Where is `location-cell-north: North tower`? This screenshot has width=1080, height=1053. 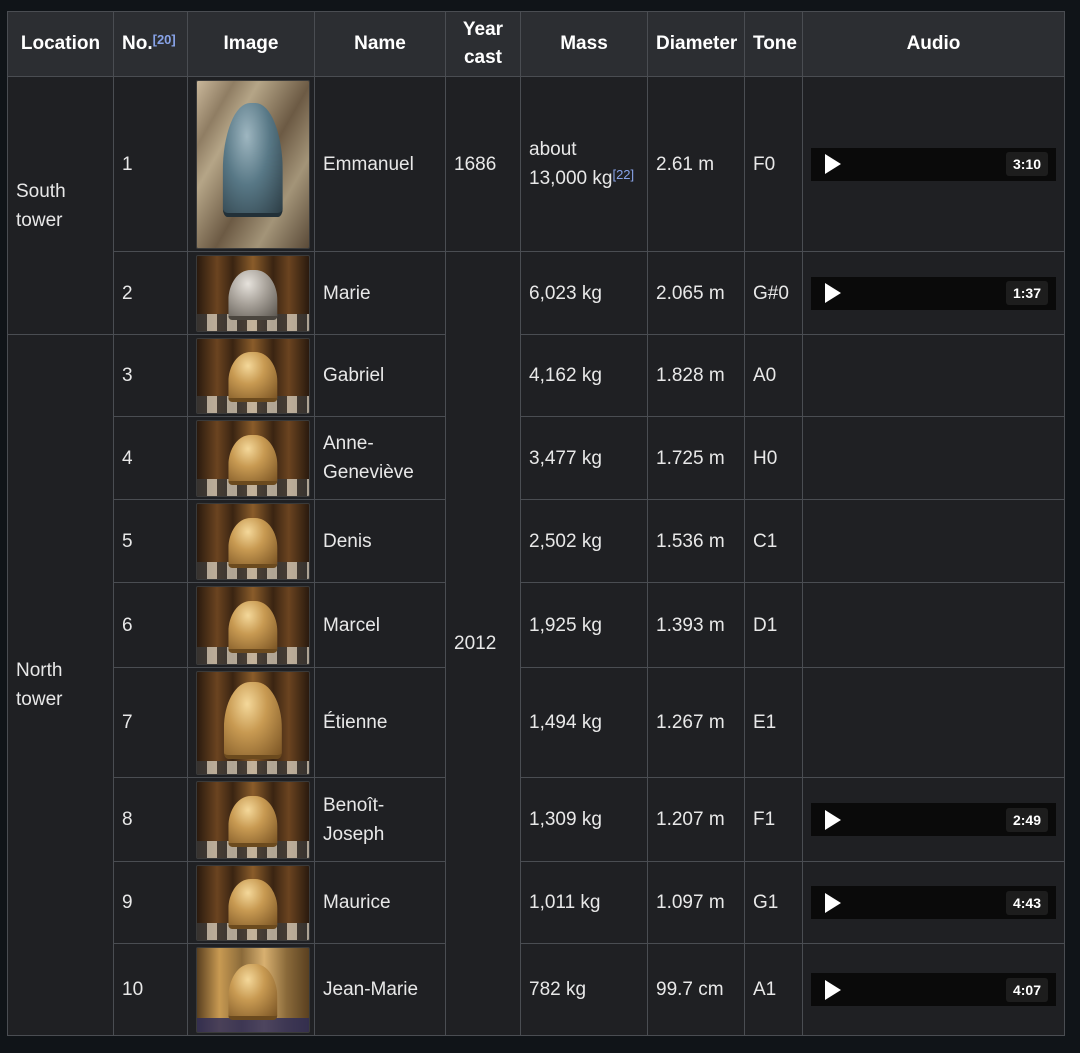 location-cell-north: North tower is located at coordinates (60, 685).